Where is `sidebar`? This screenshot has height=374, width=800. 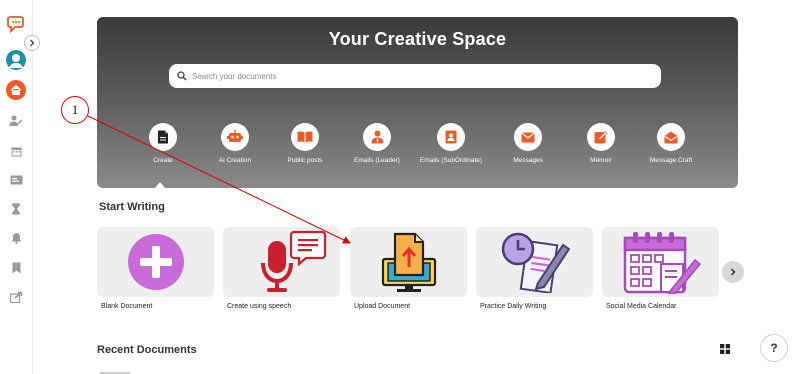
sidebar is located at coordinates (20, 187).